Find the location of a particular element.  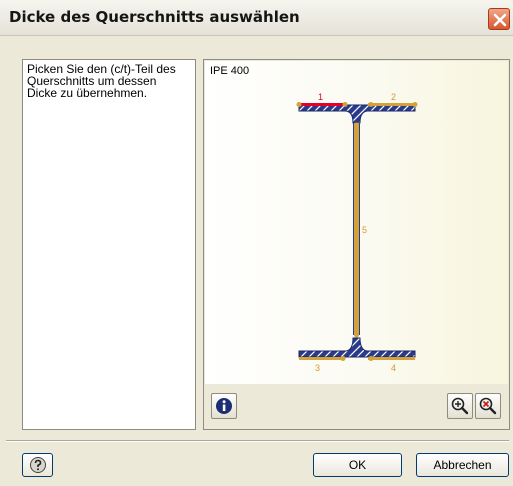

title-bar: Dicke des Querschnitts auswählen is located at coordinates (256, 18).